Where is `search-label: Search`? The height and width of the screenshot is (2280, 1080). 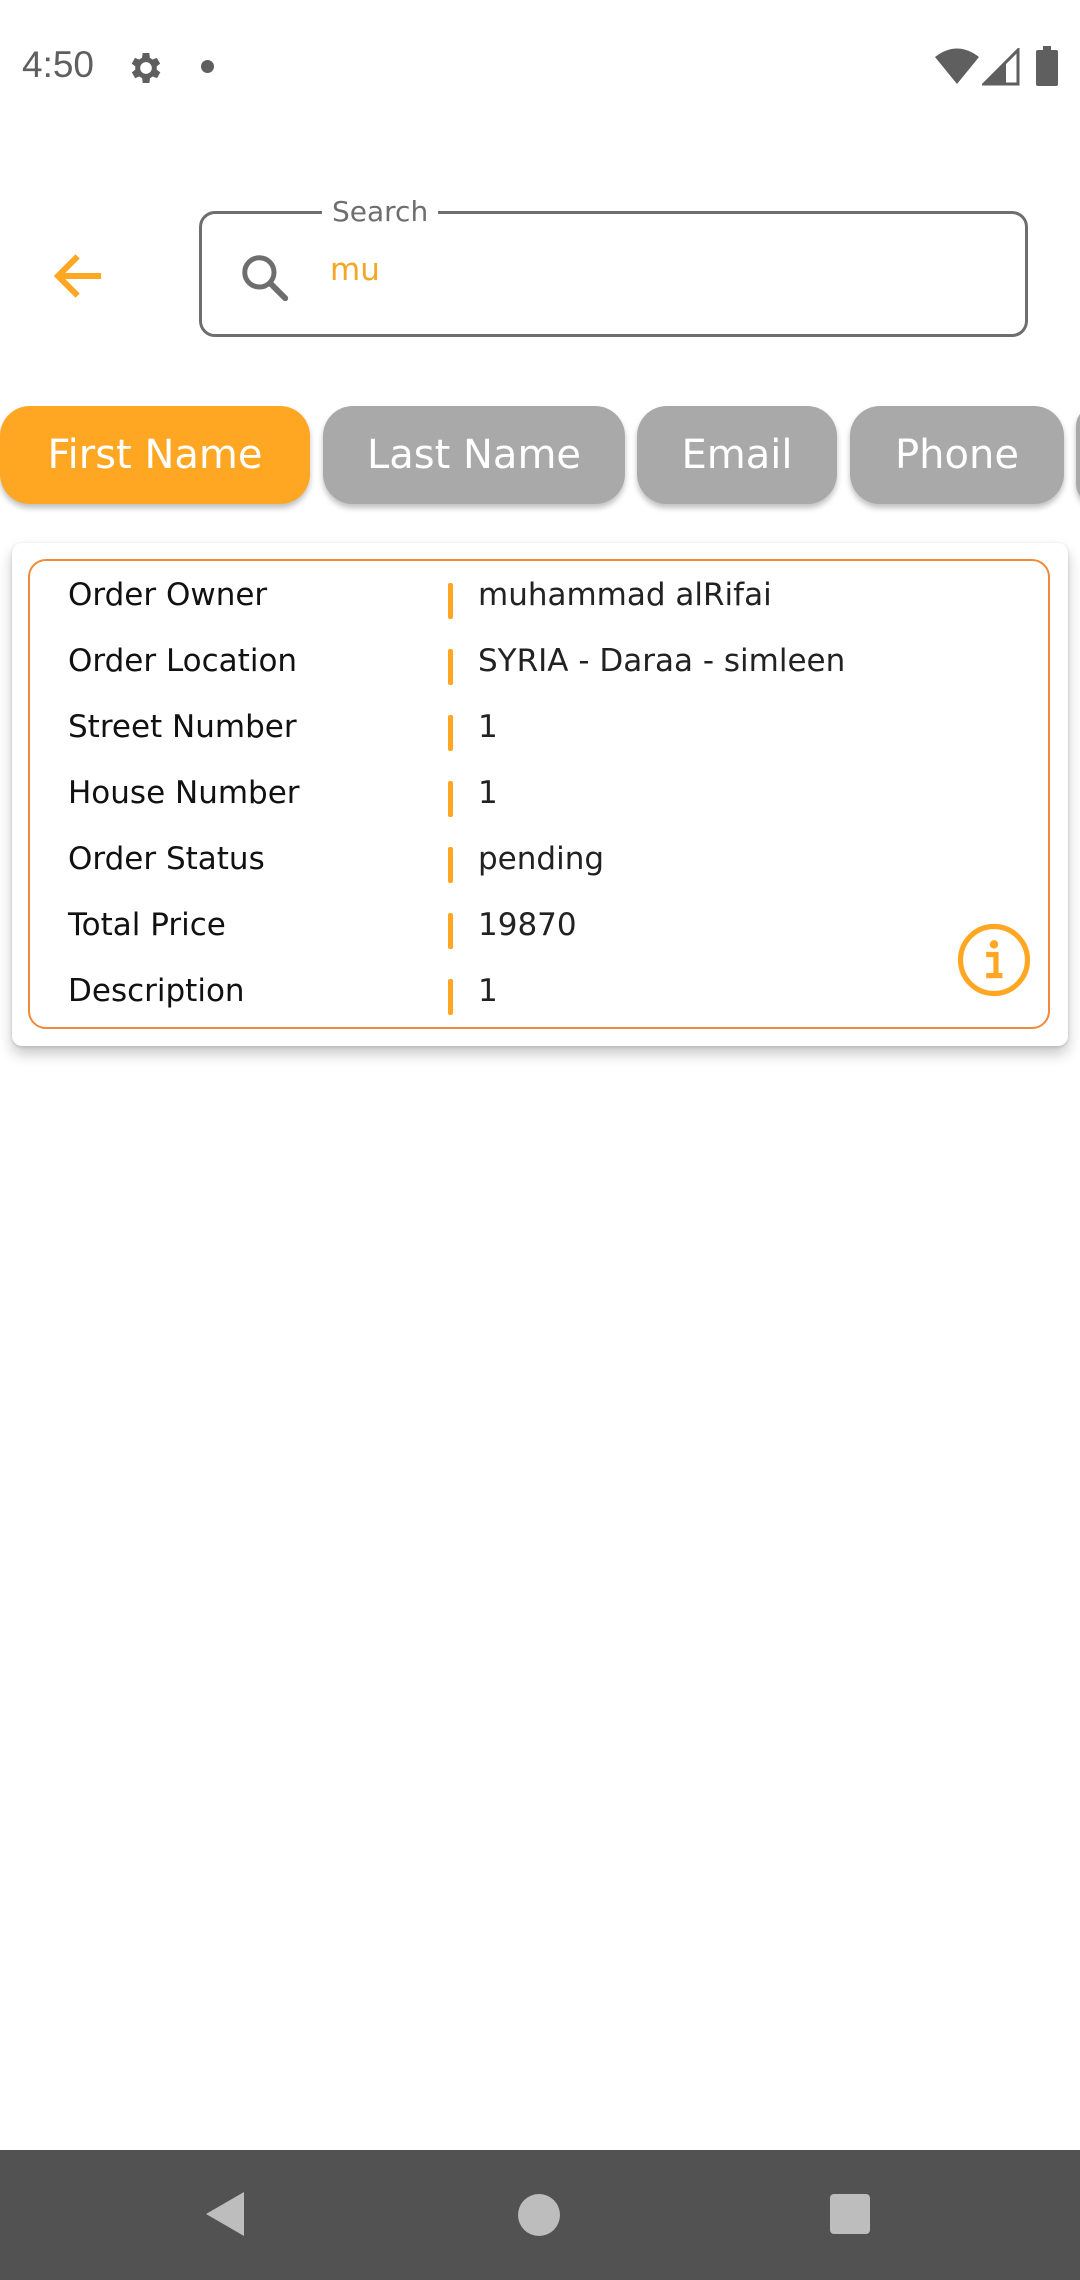
search-label: Search is located at coordinates (380, 212).